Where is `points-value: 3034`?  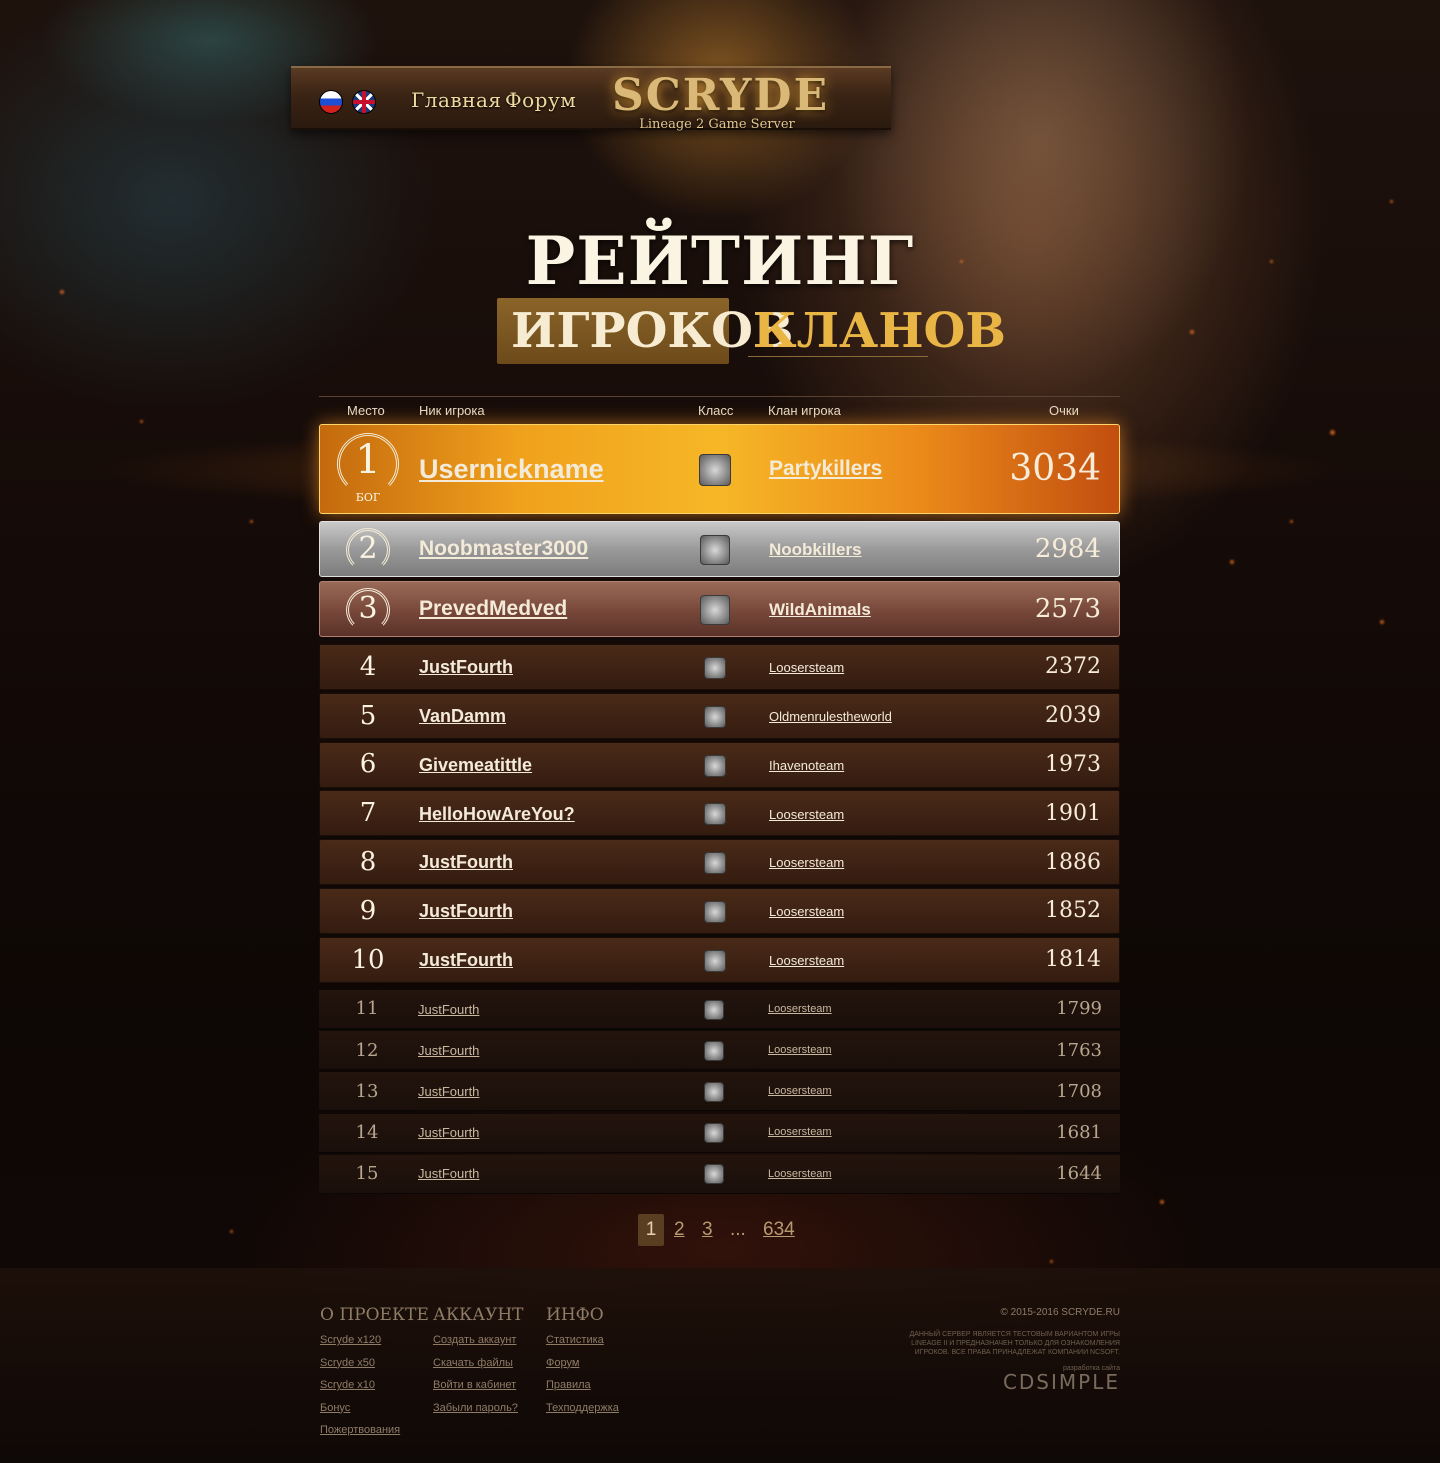
points-value: 3034 is located at coordinates (1055, 468).